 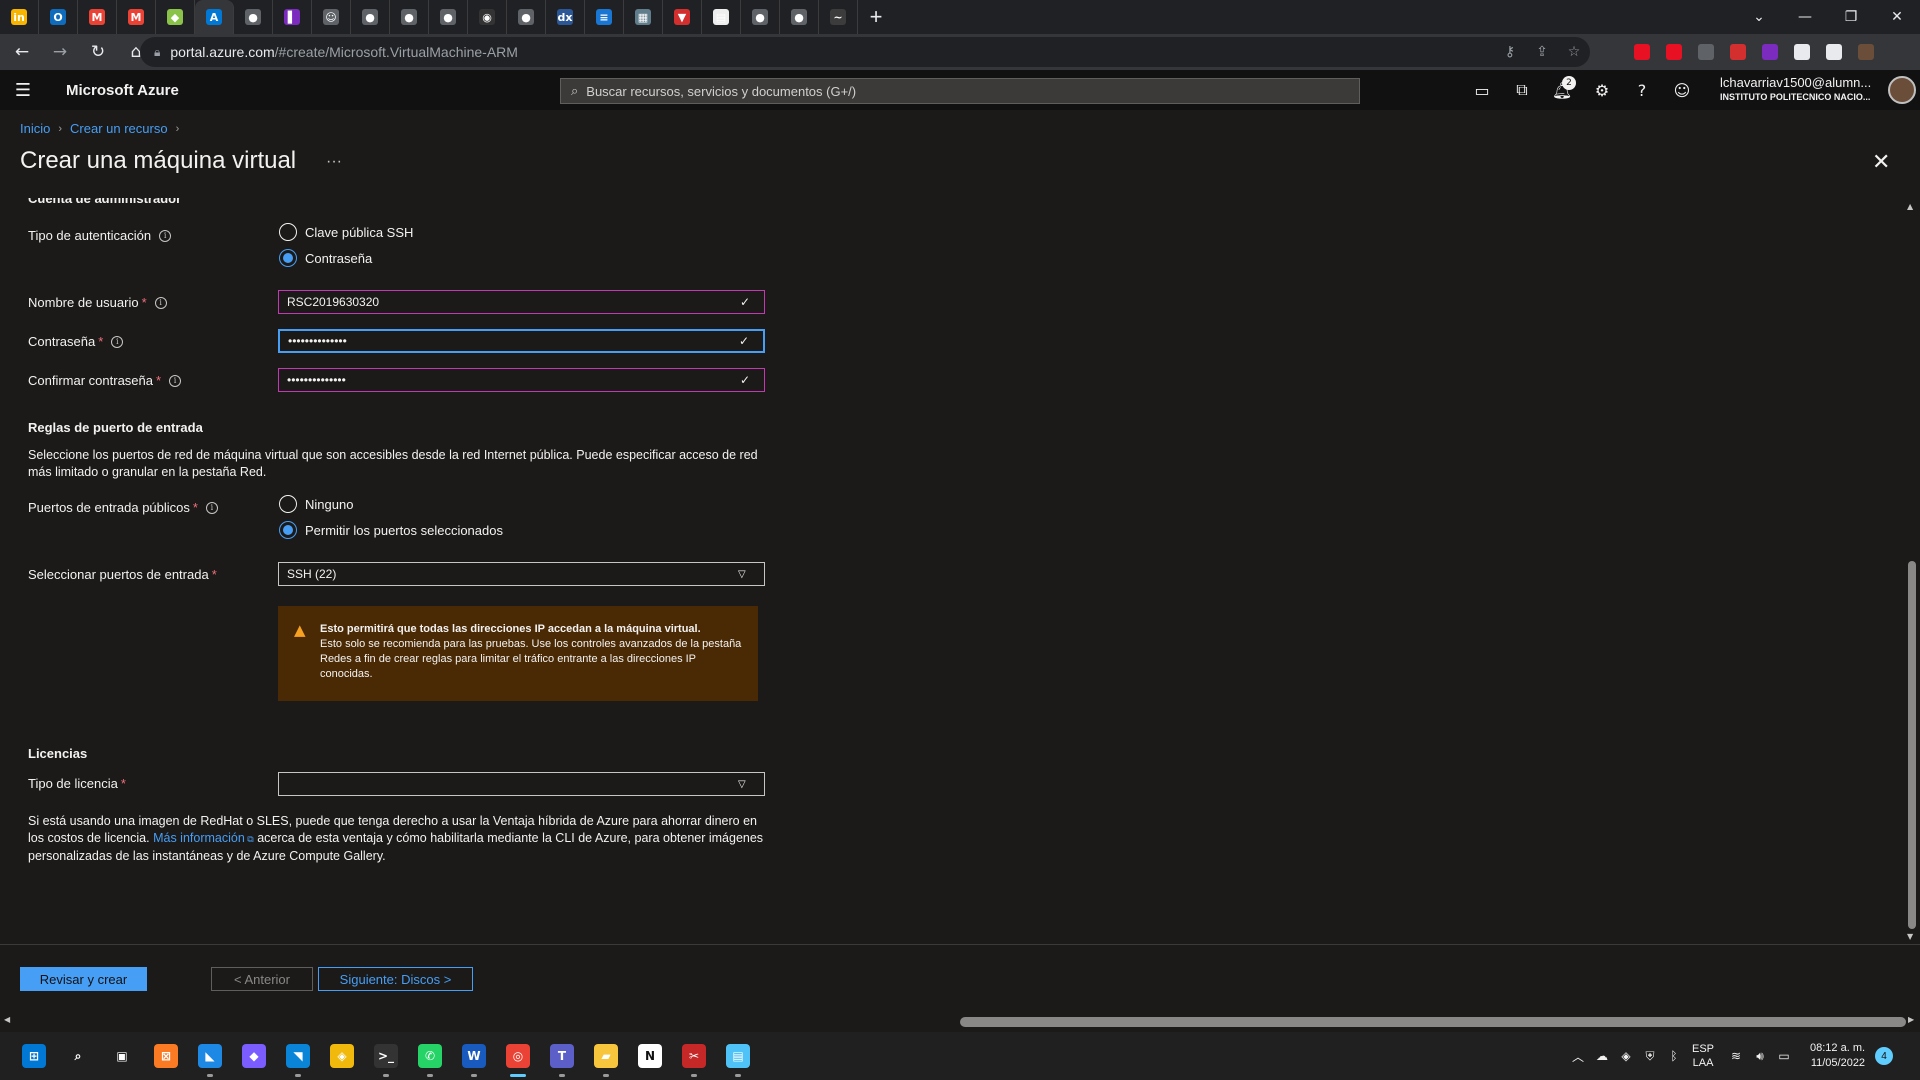 What do you see at coordinates (22, 52) in the screenshot?
I see `back-icon: ←` at bounding box center [22, 52].